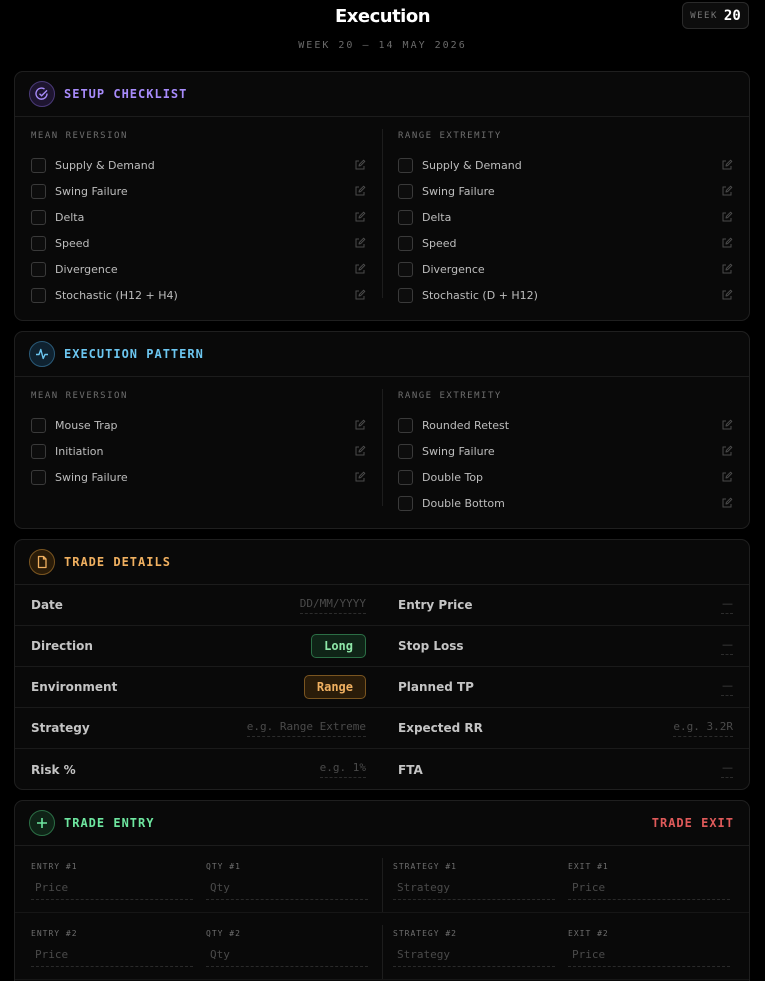 This screenshot has height=981, width=765. Describe the element at coordinates (72, 243) in the screenshot. I see `checklist-item-label: Speed` at that location.